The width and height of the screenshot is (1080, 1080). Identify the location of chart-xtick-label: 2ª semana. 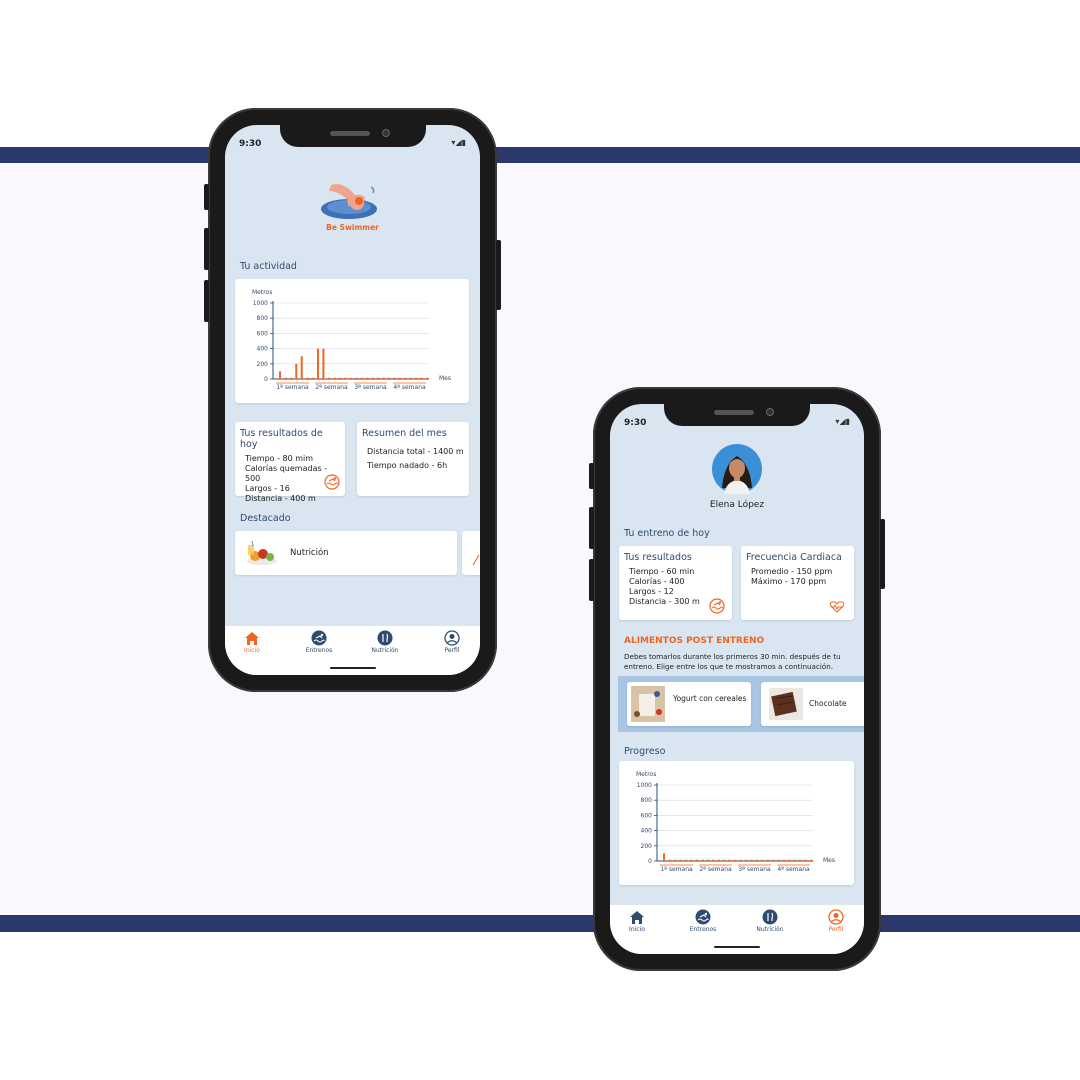
(331, 387).